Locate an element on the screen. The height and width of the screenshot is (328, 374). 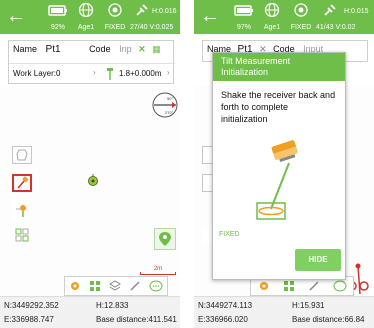
east-coordinate: E:336988.747 is located at coordinates (29, 319).